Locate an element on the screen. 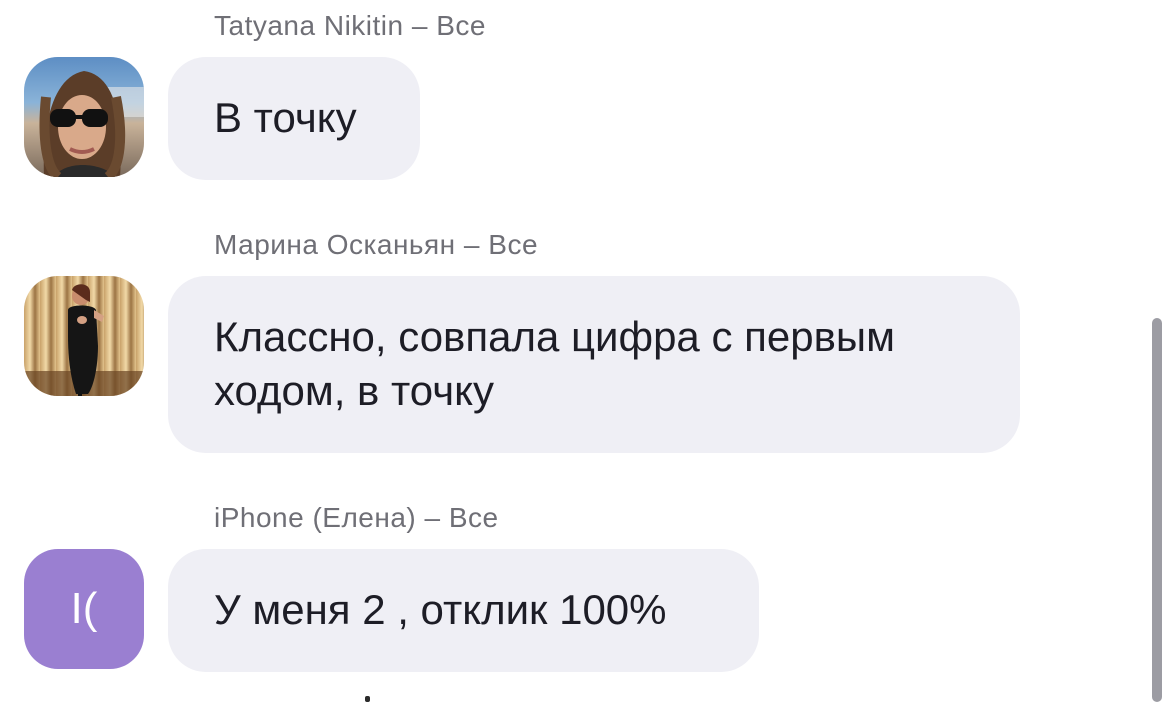  message-sender: iPhone (Елена) – Все is located at coordinates (356, 517).